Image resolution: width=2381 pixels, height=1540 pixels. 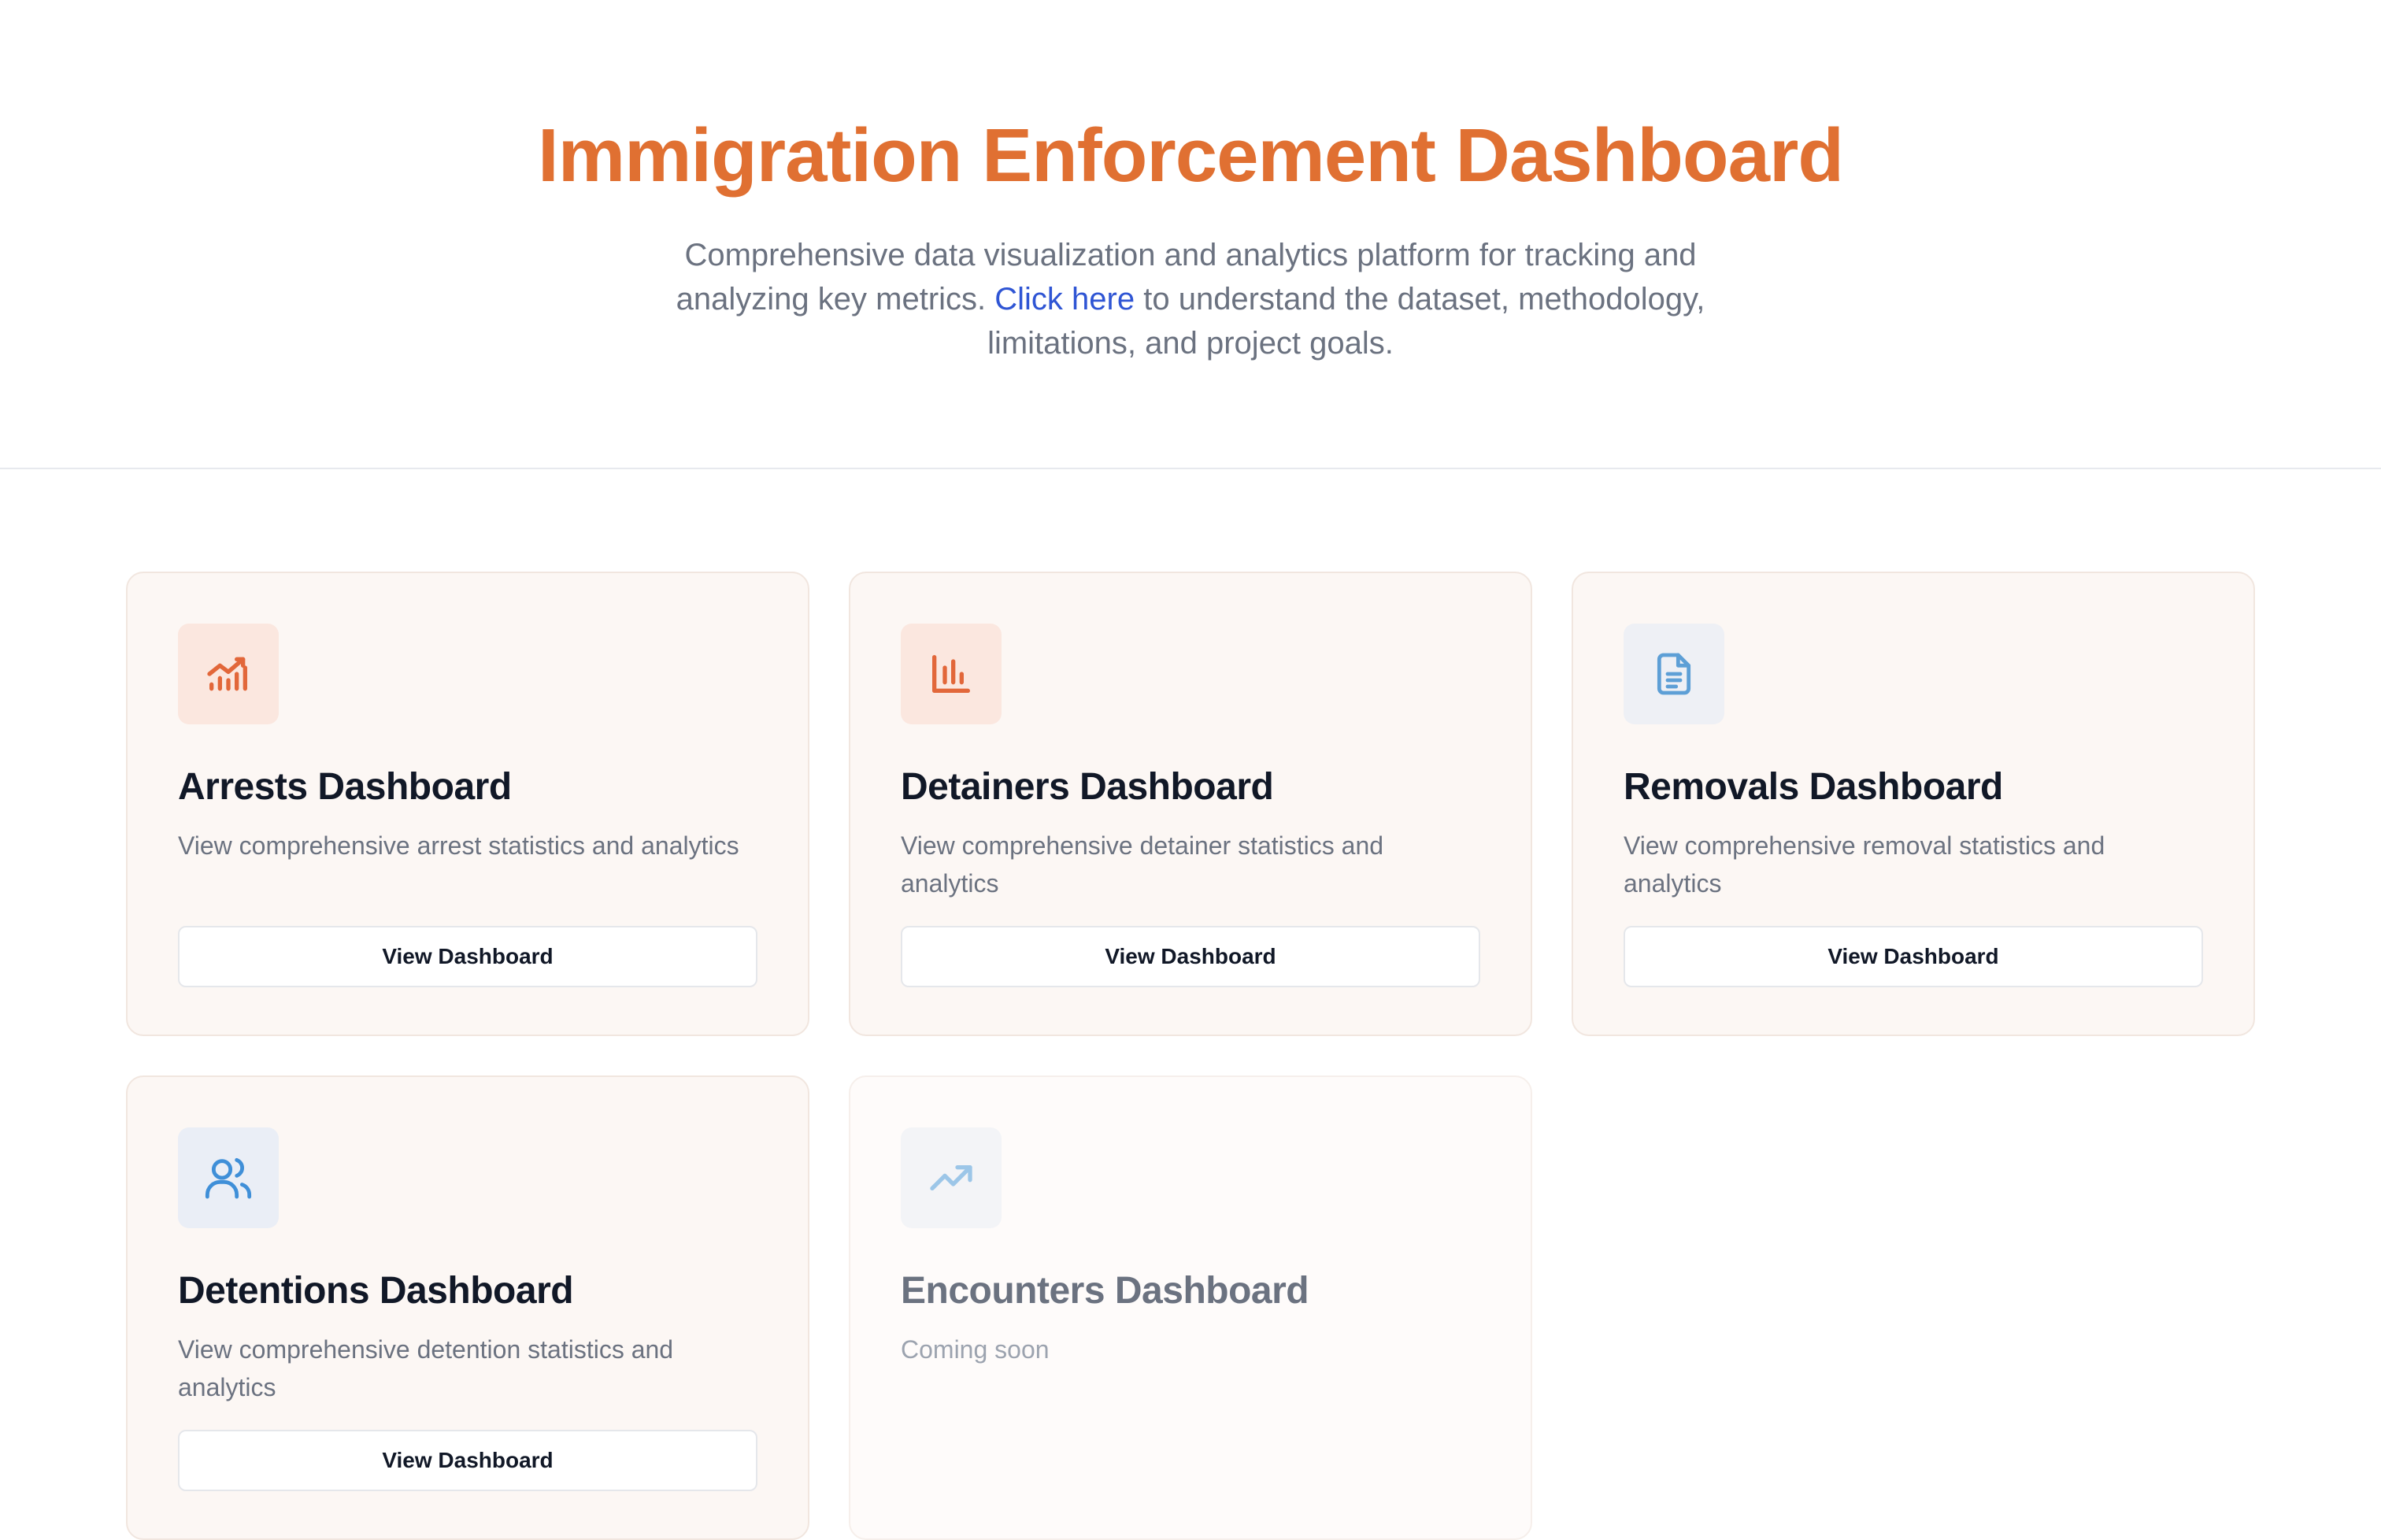 I want to click on card-title: Encounters Dashboard, so click(x=1105, y=1291).